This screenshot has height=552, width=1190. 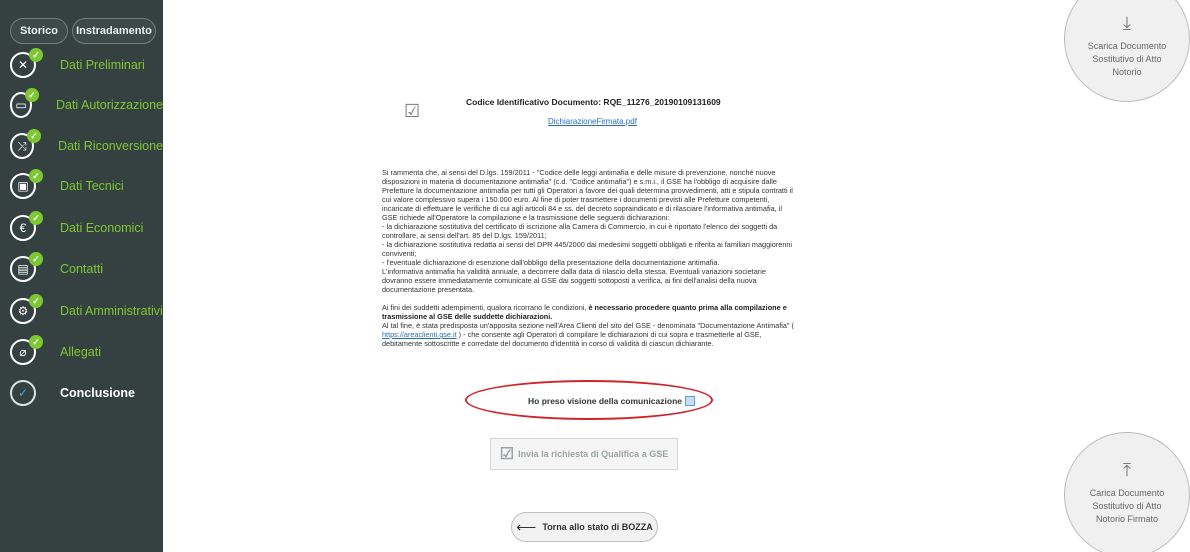 I want to click on sidebar-item-conclusione: ✓ Conclusione, so click(x=85, y=393).